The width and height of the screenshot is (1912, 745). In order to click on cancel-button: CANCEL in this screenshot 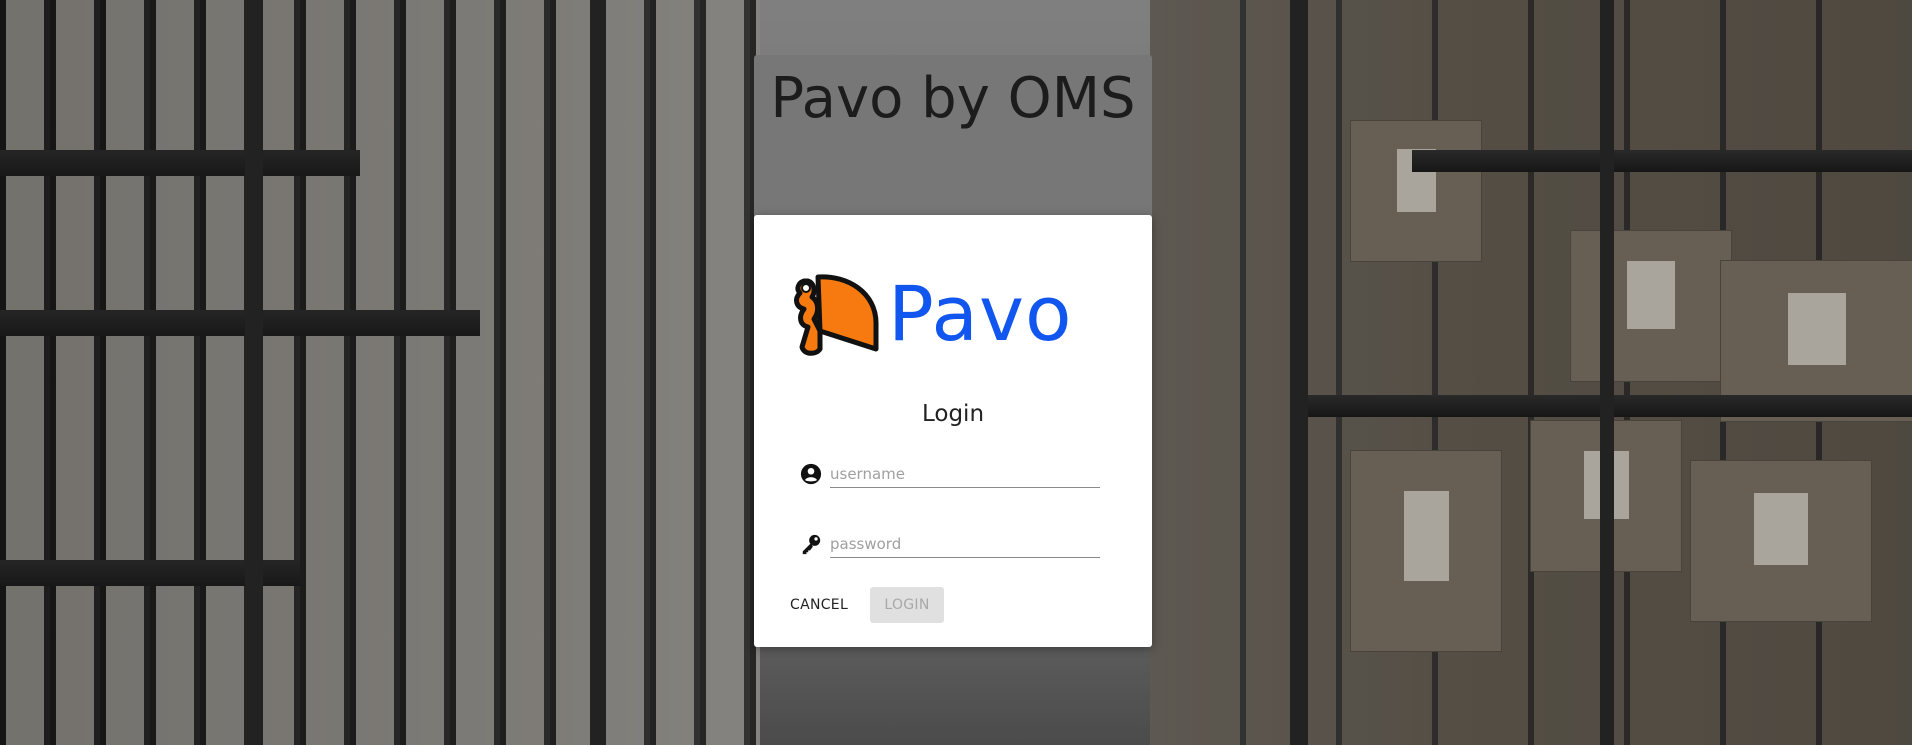, I will do `click(819, 605)`.